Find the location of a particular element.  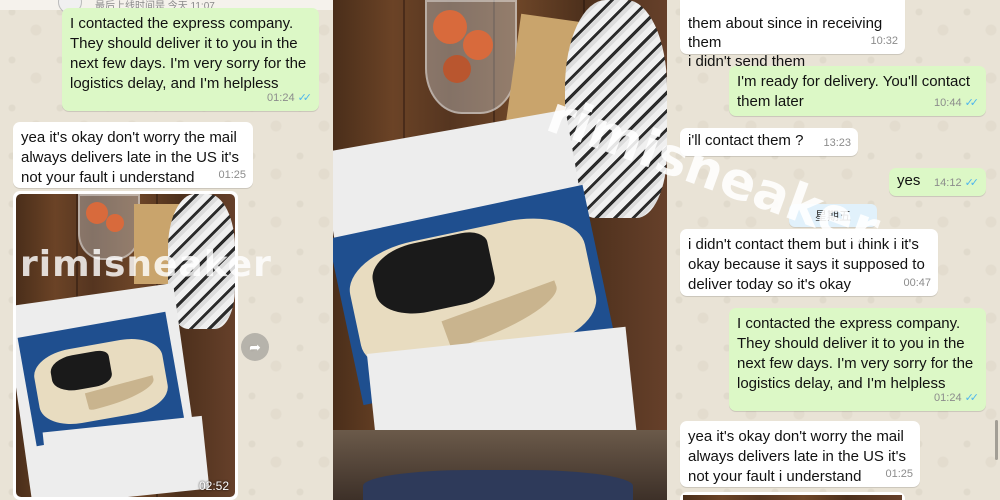

video-message: 02:52 is located at coordinates (125, 345).